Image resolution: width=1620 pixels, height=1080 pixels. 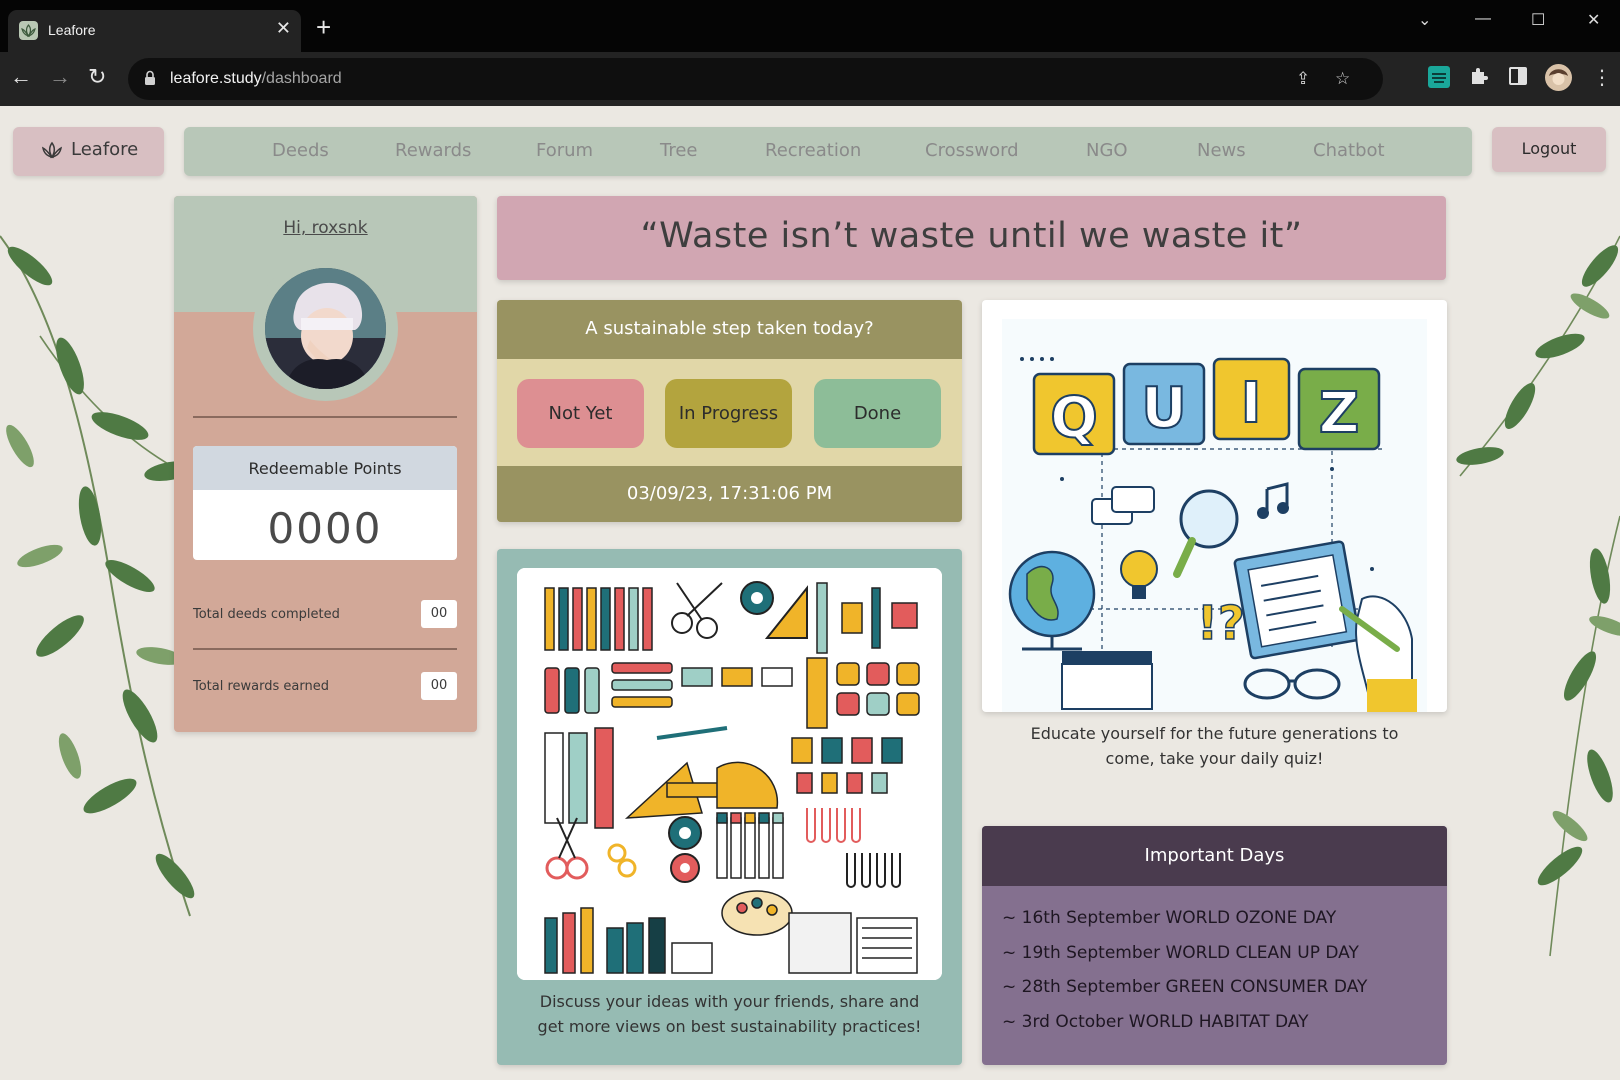 I want to click on deeds-completed-value: 00, so click(x=439, y=614).